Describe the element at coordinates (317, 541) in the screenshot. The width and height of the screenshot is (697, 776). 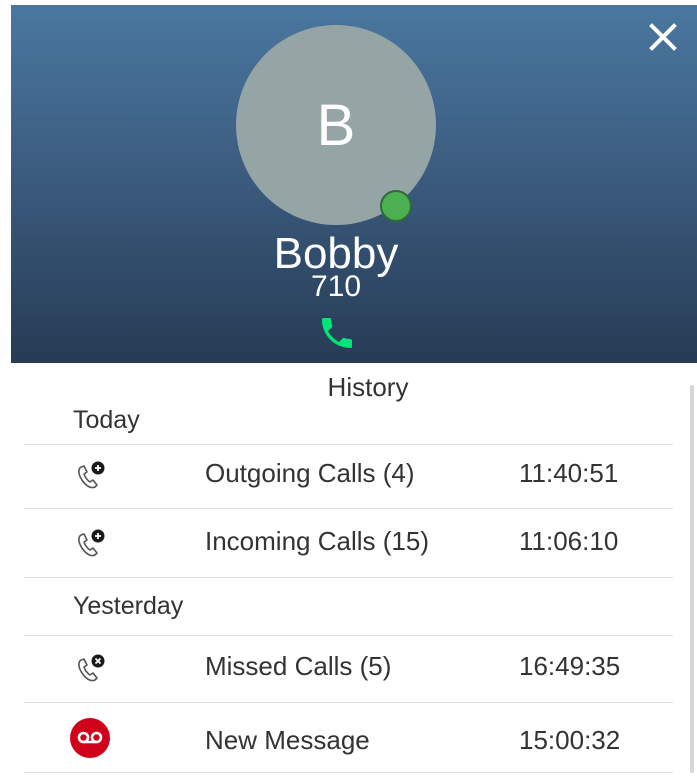
I see `history-item-label: Incoming Calls (15)` at that location.